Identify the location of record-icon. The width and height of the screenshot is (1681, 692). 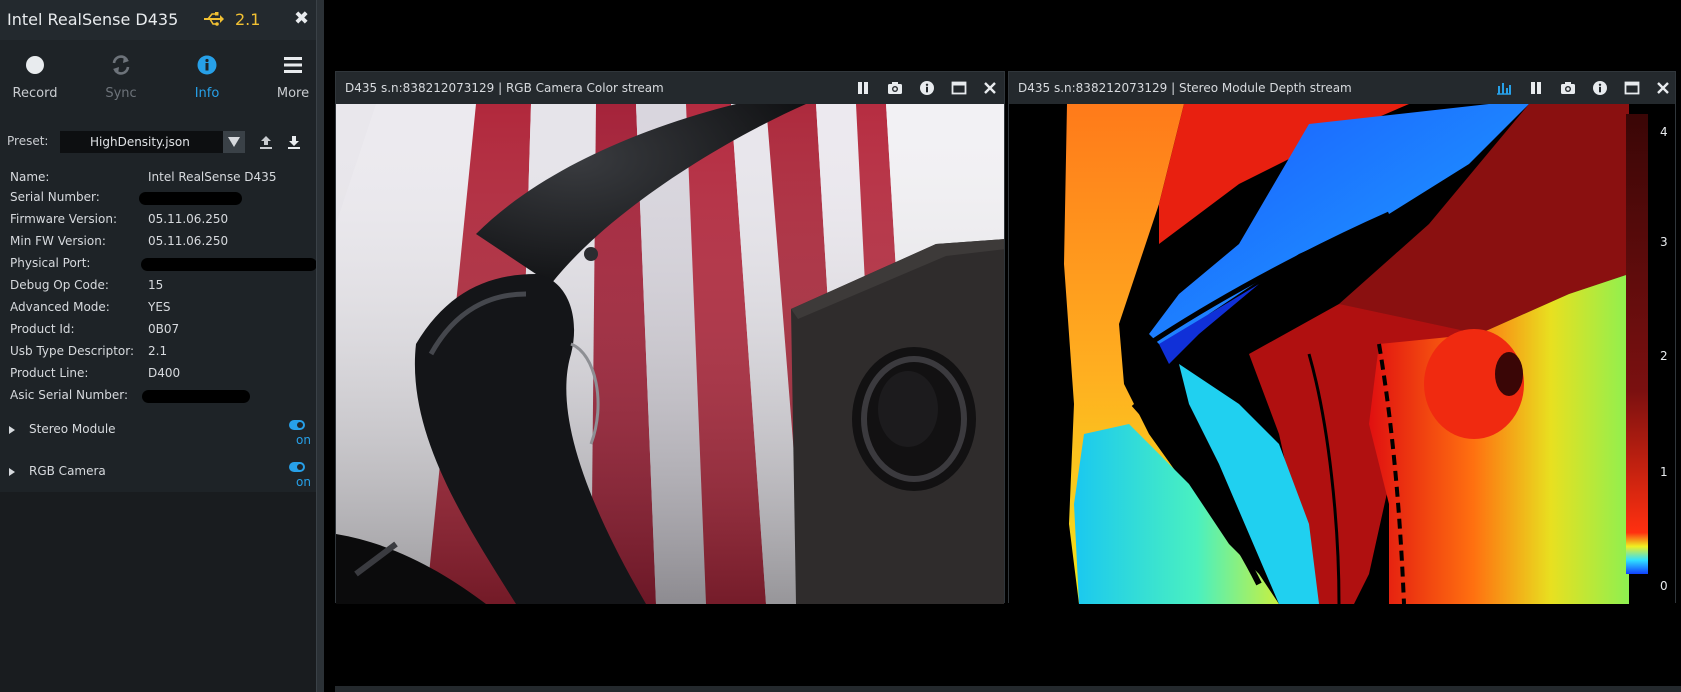
(35, 65).